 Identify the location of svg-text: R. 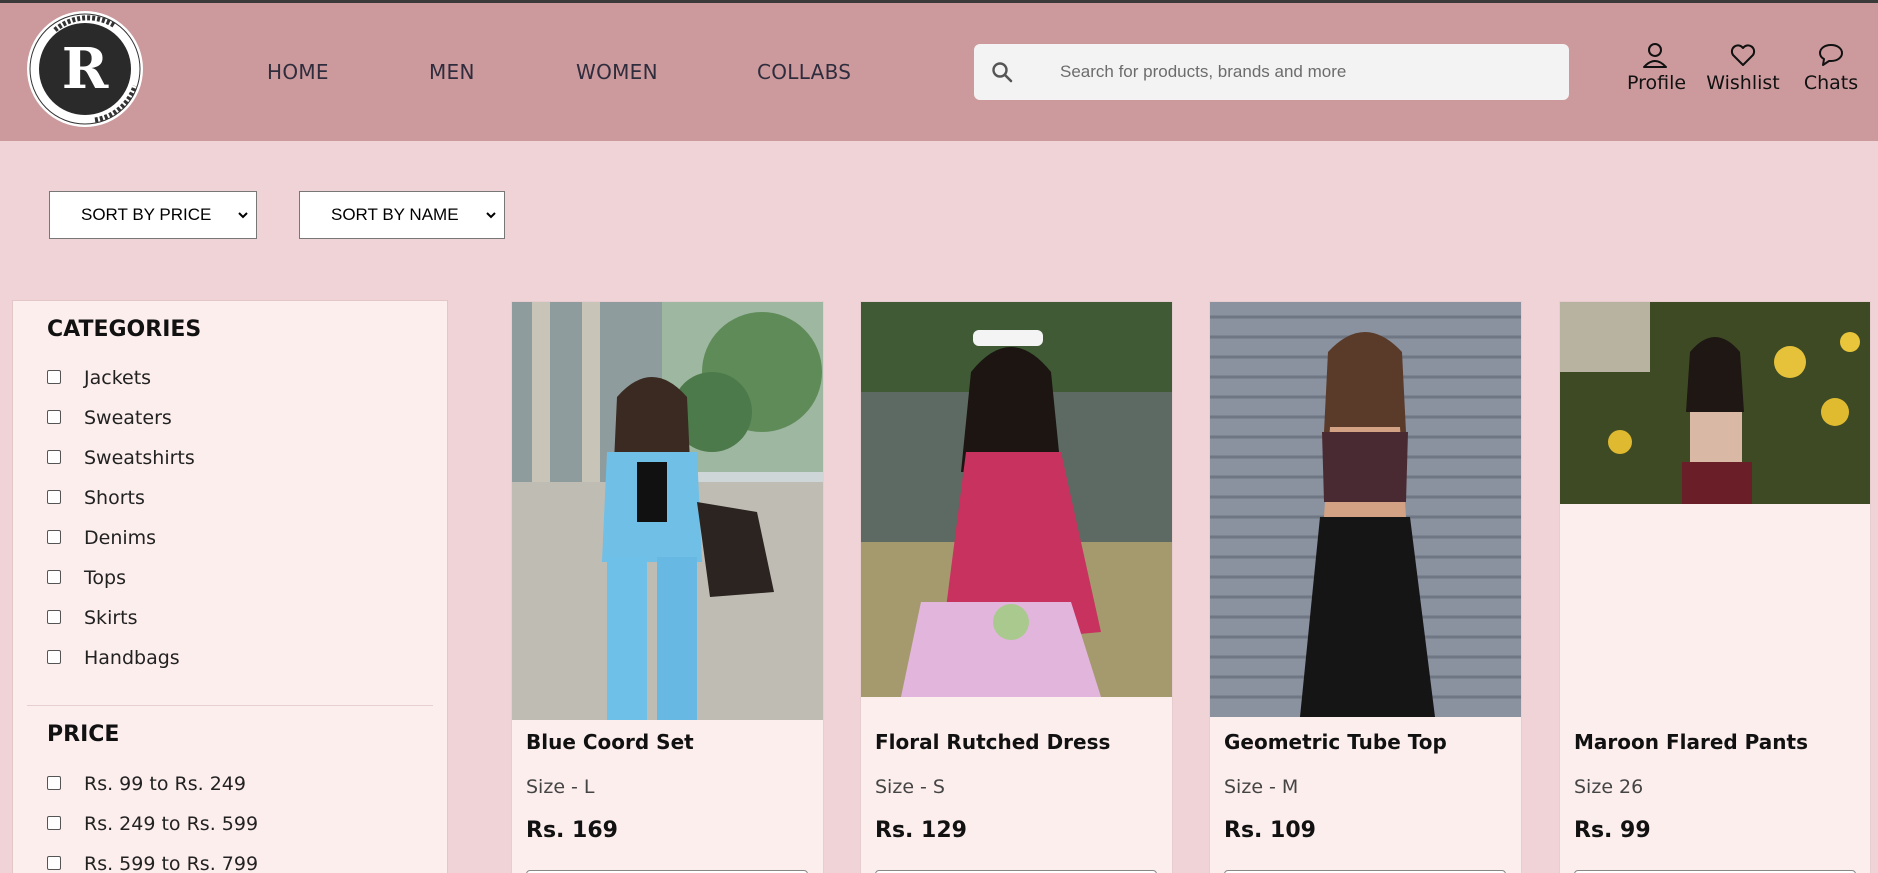
(85, 69).